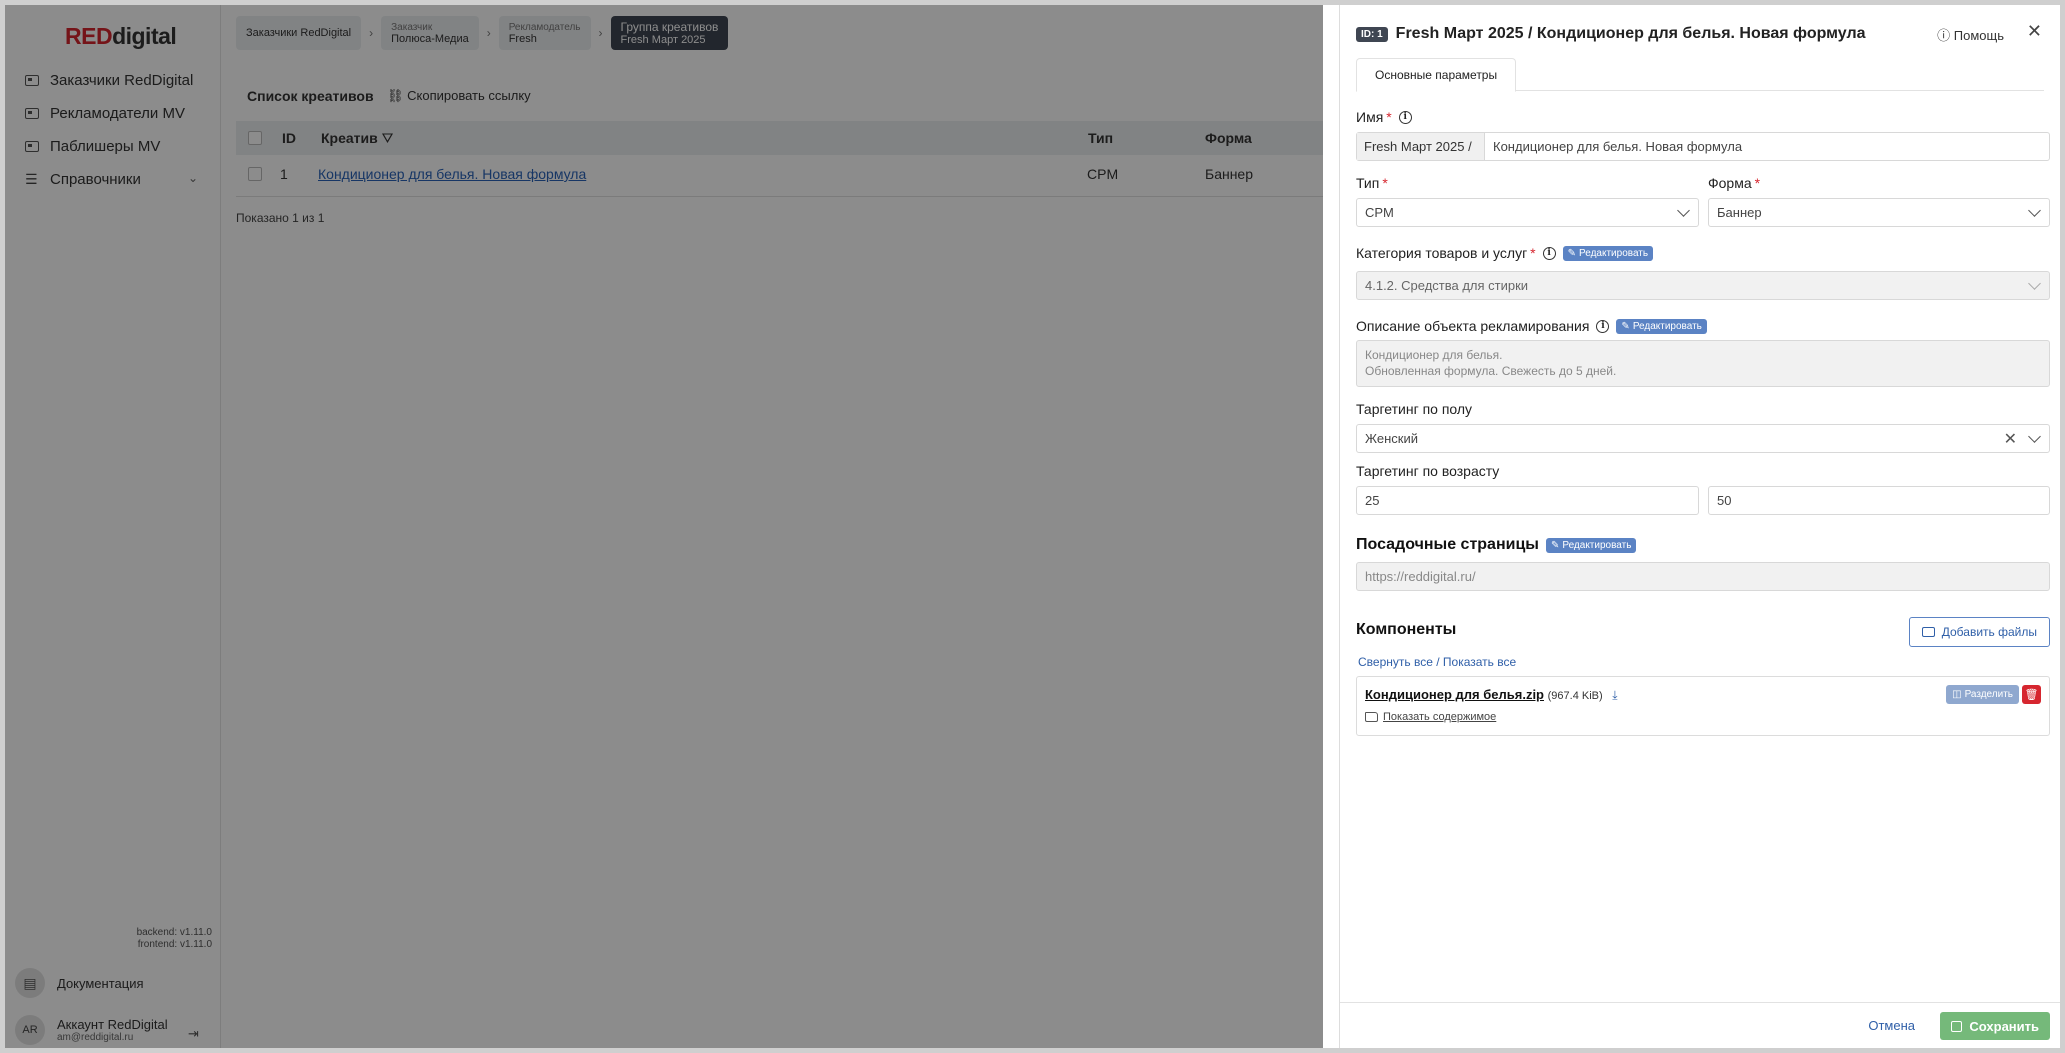 The height and width of the screenshot is (1053, 2065). What do you see at coordinates (1724, 500) in the screenshot?
I see `age-to-value: 50` at bounding box center [1724, 500].